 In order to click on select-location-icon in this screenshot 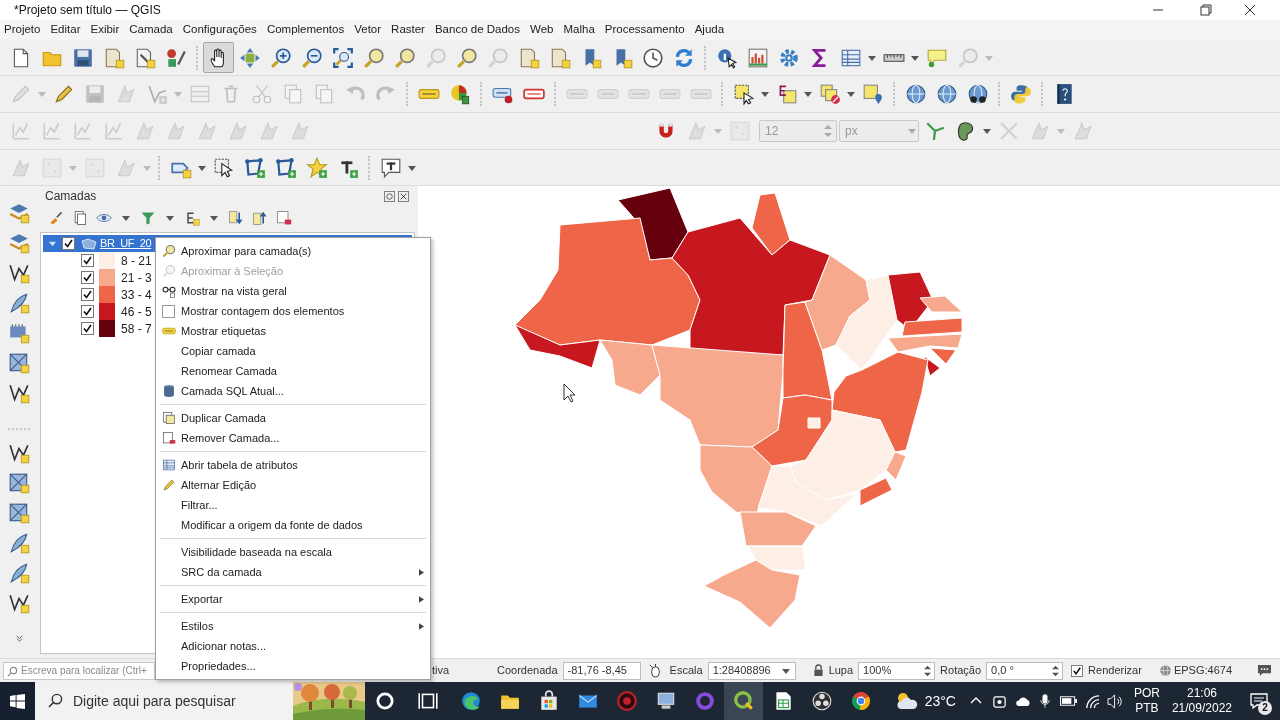, I will do `click(872, 94)`.